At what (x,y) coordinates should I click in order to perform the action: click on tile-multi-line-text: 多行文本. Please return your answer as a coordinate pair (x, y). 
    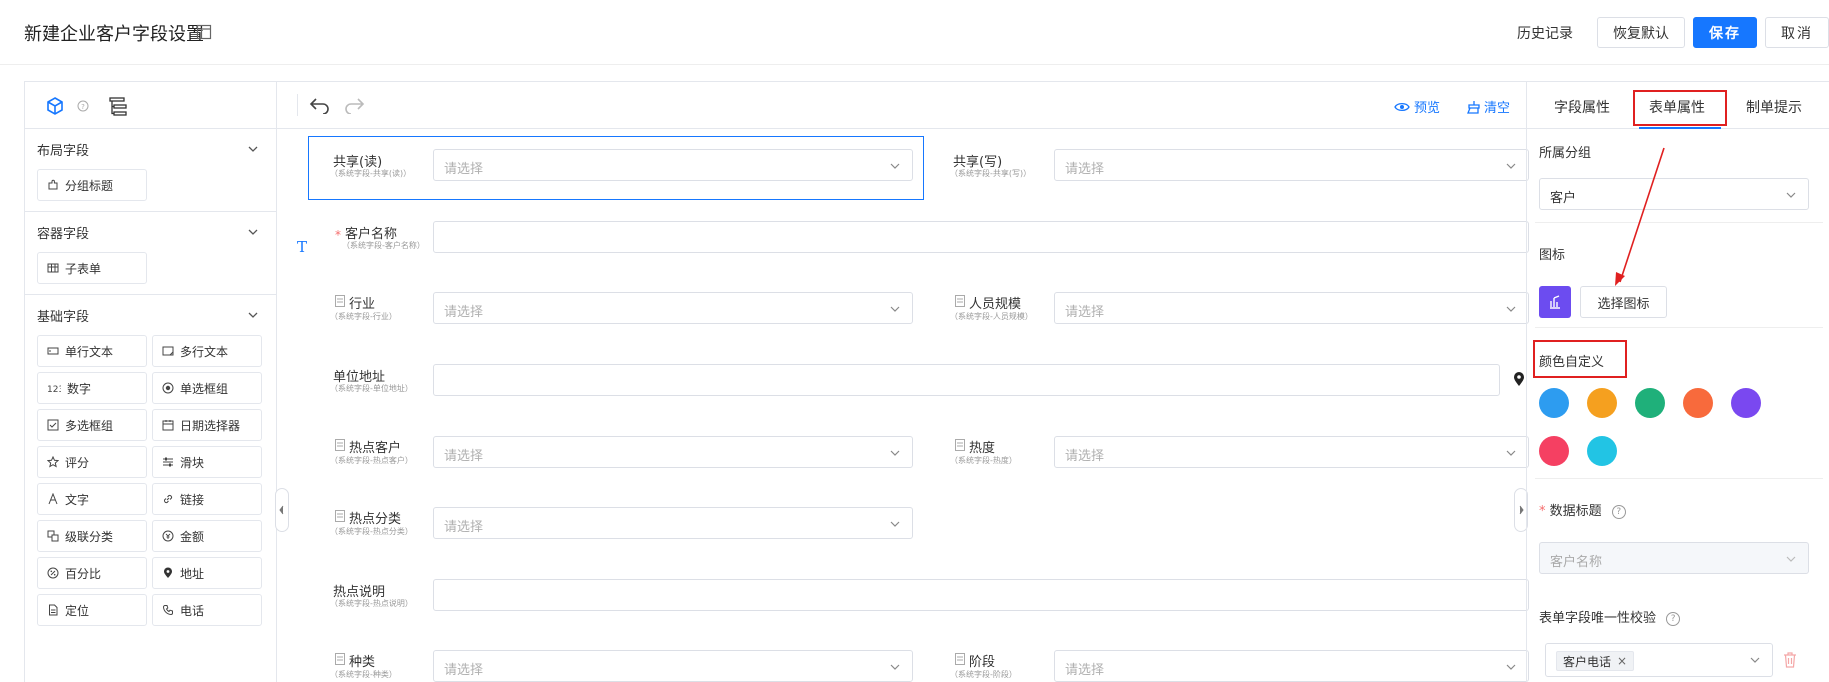
    Looking at the image, I should click on (207, 351).